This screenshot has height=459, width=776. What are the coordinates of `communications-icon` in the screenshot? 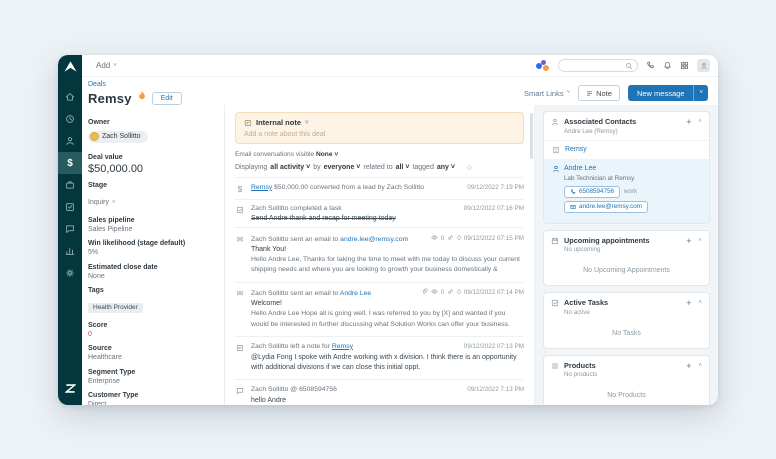 It's located at (70, 229).